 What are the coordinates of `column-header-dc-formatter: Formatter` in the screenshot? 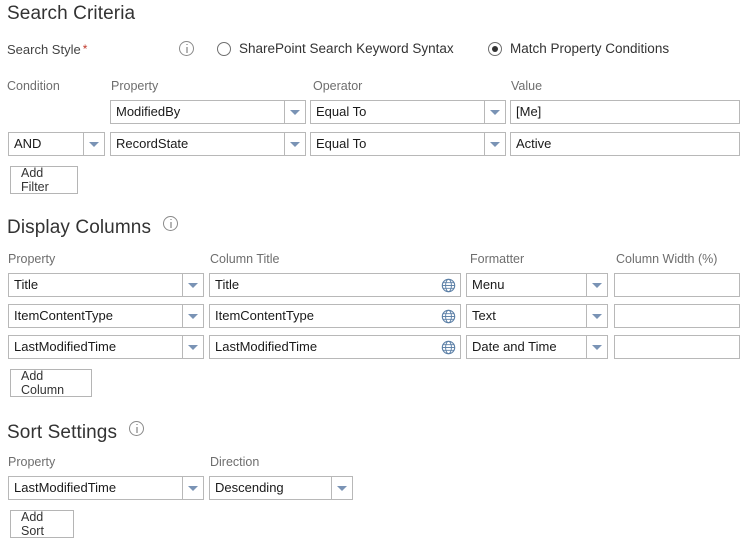 It's located at (497, 259).